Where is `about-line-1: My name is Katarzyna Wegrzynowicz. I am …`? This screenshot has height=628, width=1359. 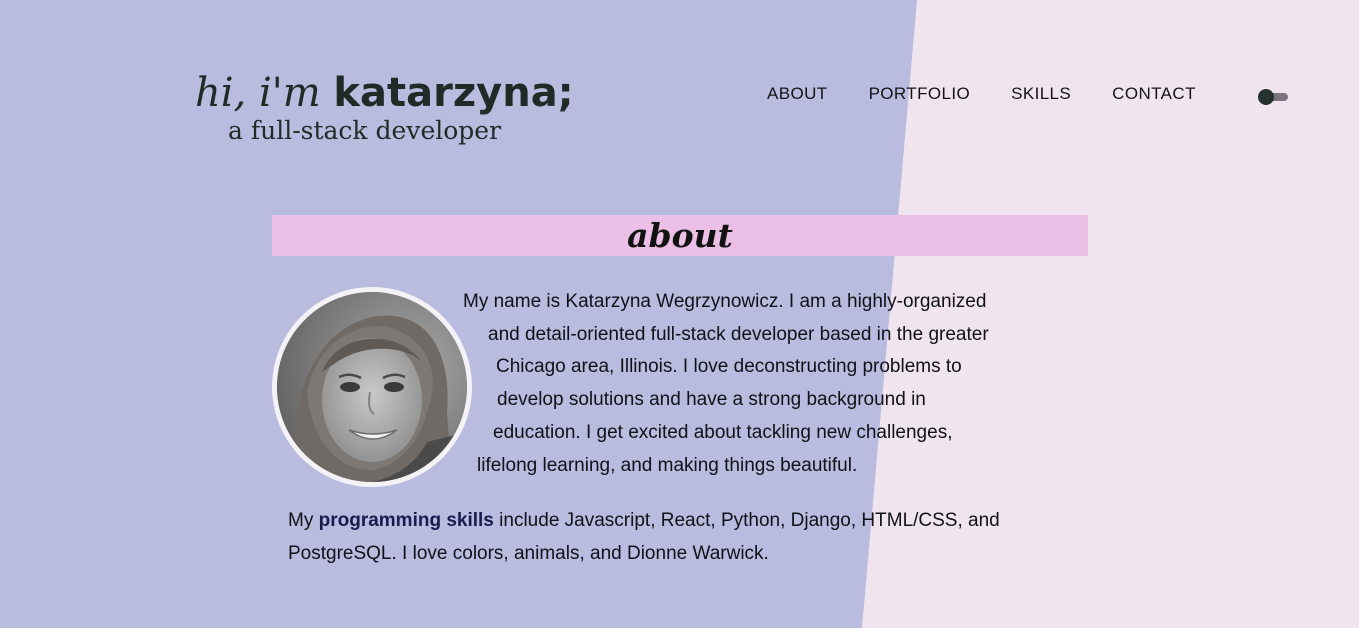 about-line-1: My name is Katarzyna Wegrzynowicz. I am … is located at coordinates (725, 301).